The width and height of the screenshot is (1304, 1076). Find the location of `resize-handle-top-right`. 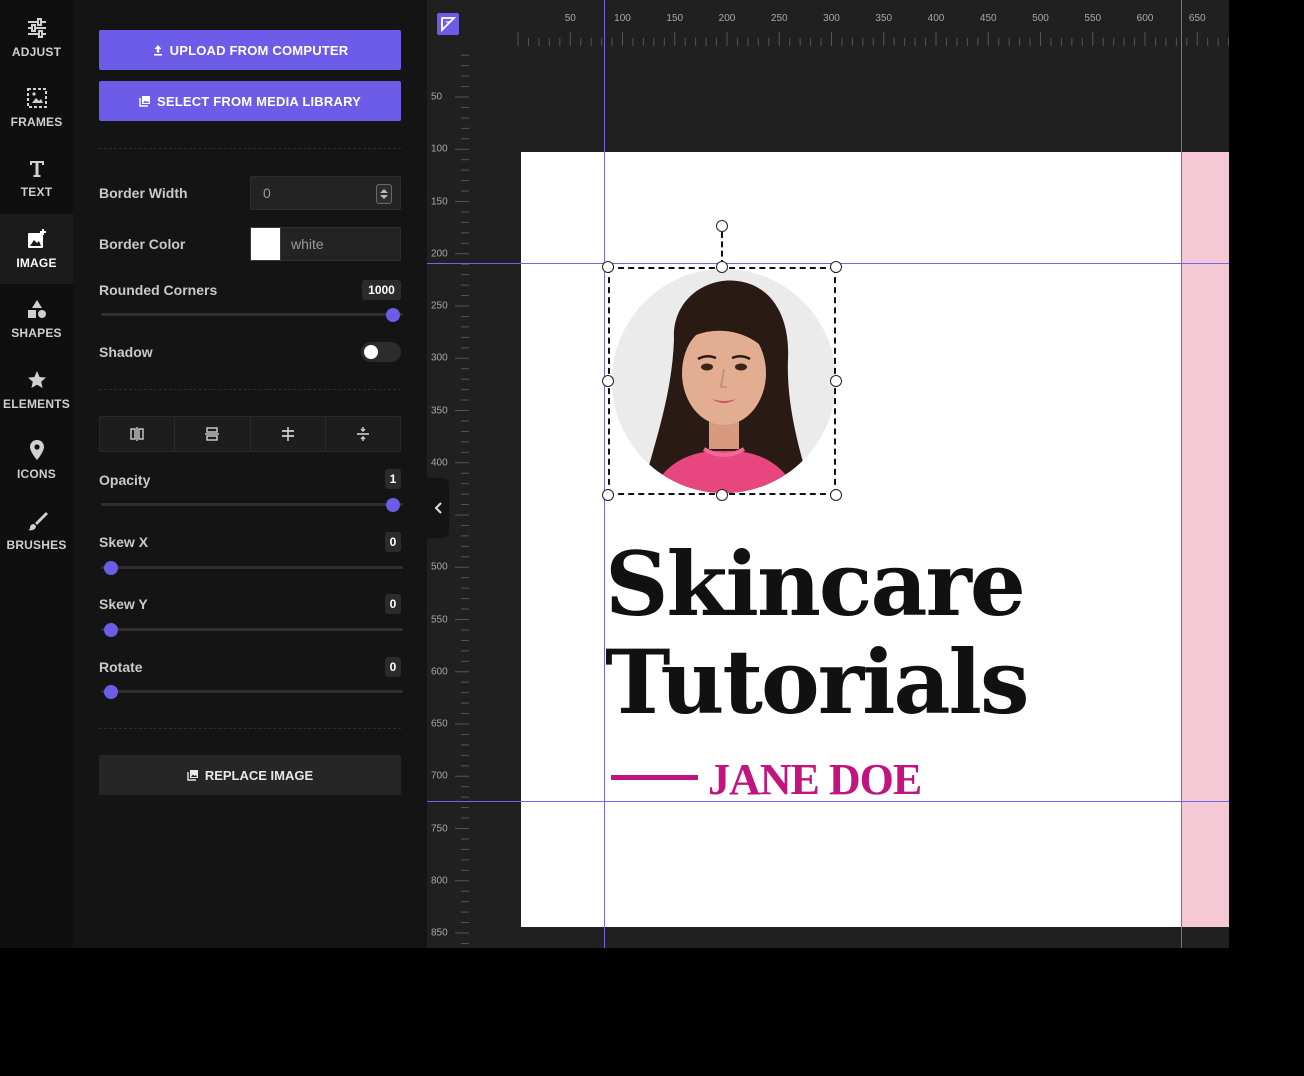

resize-handle-top-right is located at coordinates (836, 267).